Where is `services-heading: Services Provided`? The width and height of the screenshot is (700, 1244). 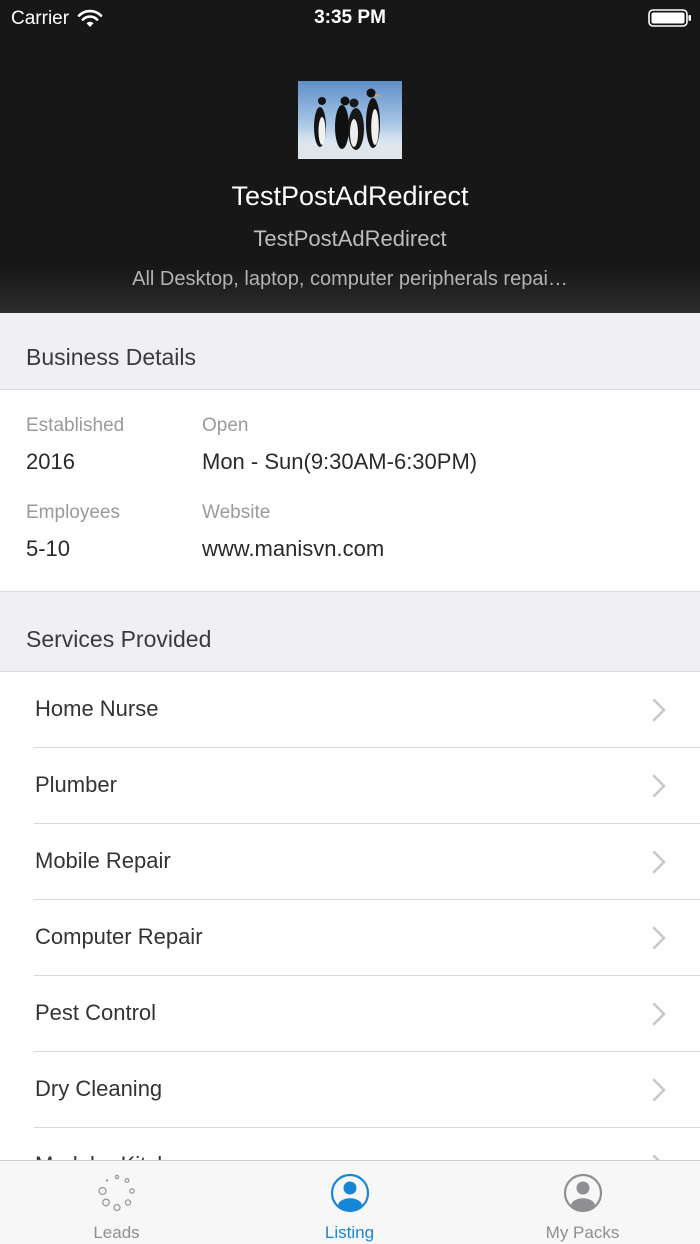
services-heading: Services Provided is located at coordinates (119, 639).